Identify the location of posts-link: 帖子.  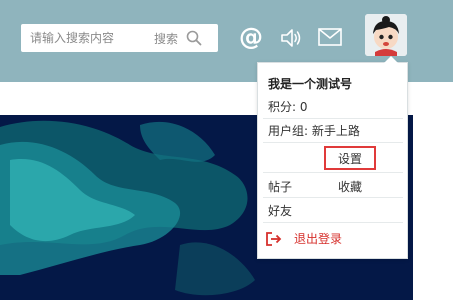
(280, 186).